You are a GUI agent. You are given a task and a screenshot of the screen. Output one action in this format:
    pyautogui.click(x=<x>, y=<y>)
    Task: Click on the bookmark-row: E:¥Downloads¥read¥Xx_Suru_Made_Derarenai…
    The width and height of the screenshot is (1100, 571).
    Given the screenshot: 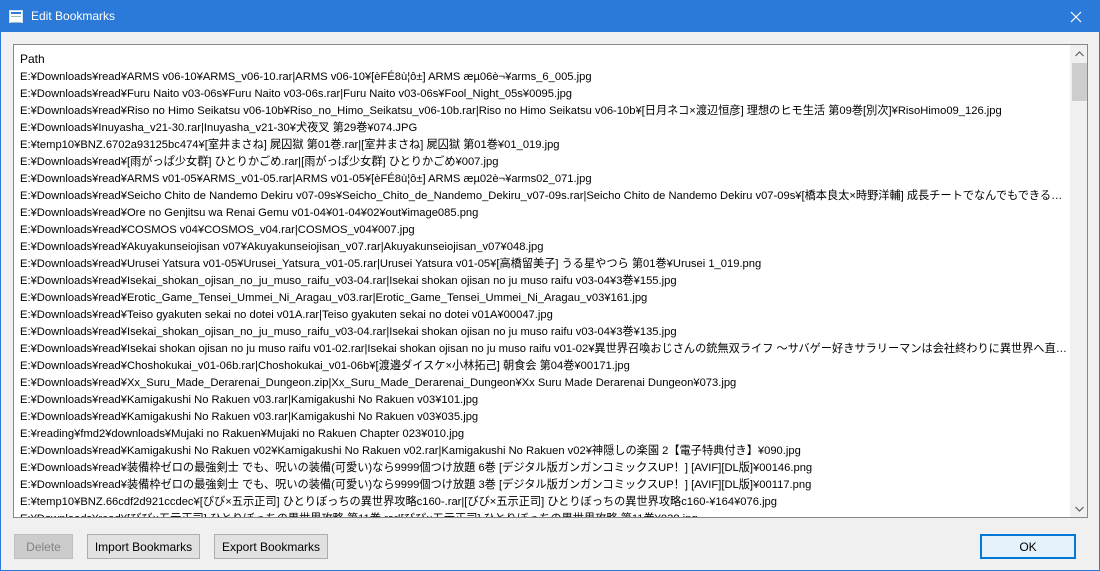 What is the action you would take?
    pyautogui.click(x=544, y=383)
    